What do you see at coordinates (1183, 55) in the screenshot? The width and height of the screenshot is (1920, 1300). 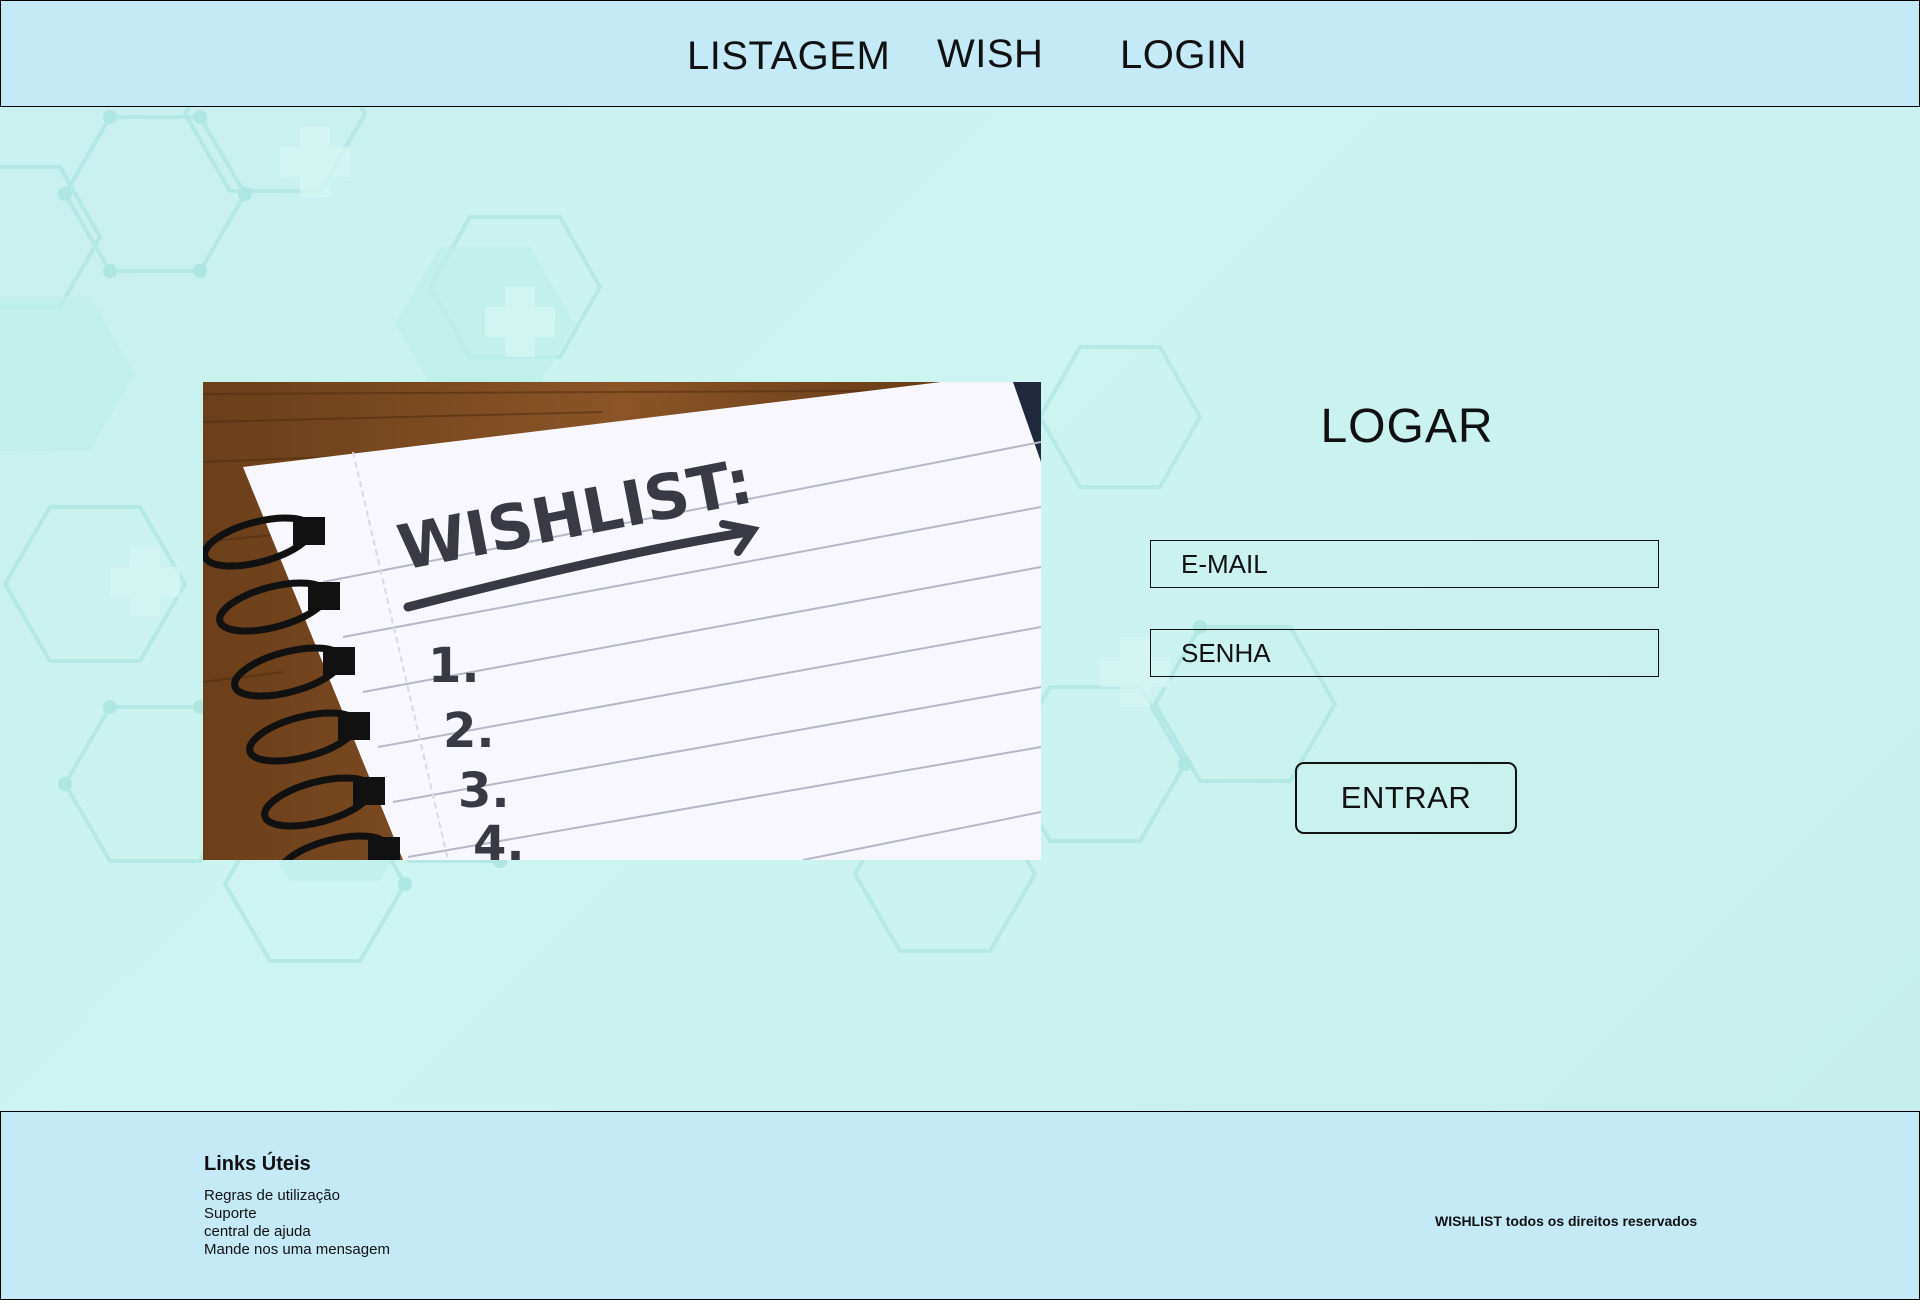 I see `nav-login-link: LOGIN` at bounding box center [1183, 55].